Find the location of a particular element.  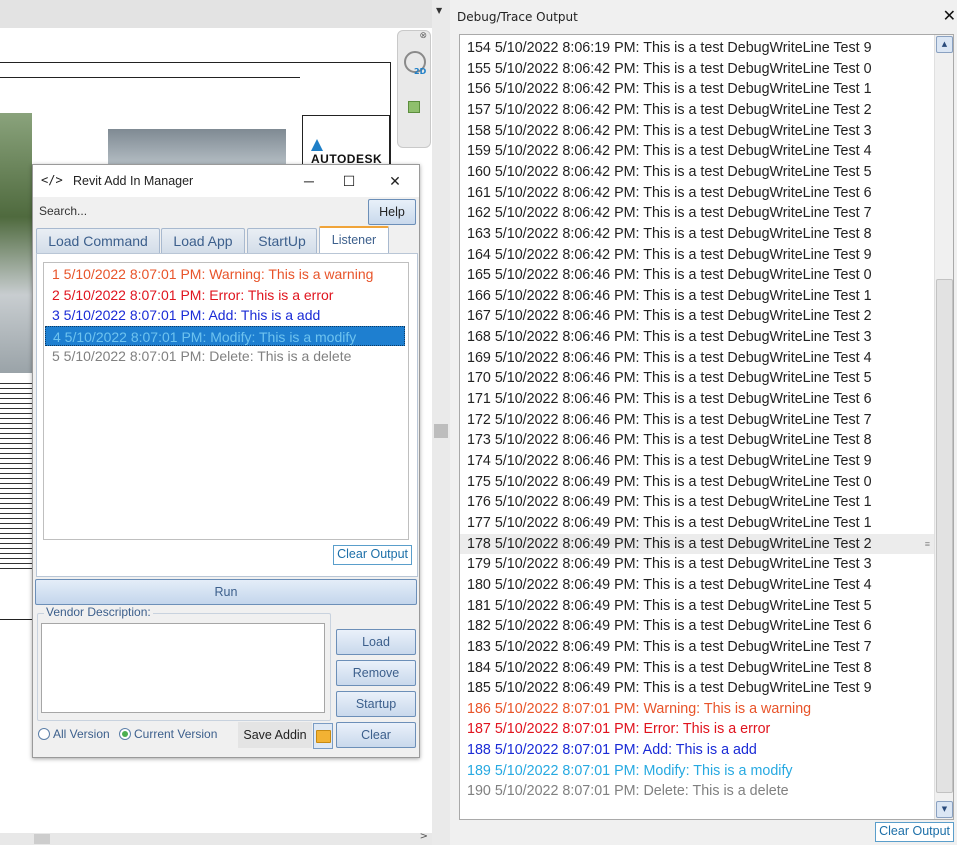

remove-button: Remove is located at coordinates (376, 673).